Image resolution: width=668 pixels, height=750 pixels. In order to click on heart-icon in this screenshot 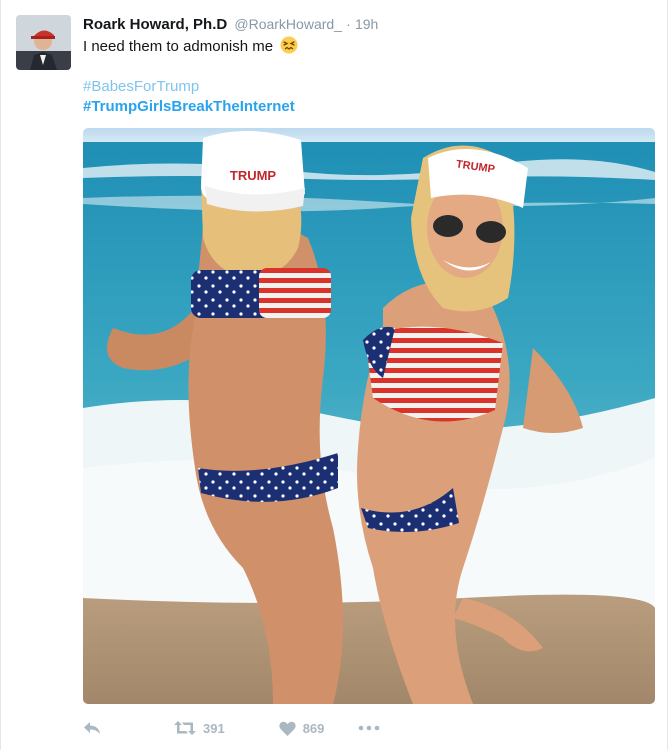, I will do `click(287, 728)`.